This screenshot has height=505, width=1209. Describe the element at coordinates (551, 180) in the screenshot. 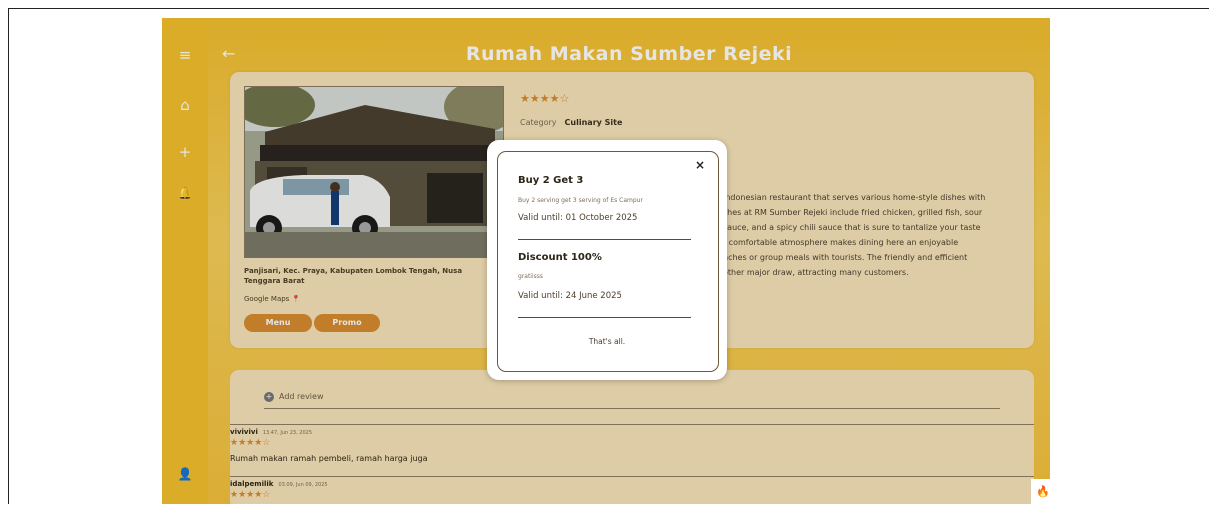

I see `promo-title: Buy 2 Get 3` at that location.